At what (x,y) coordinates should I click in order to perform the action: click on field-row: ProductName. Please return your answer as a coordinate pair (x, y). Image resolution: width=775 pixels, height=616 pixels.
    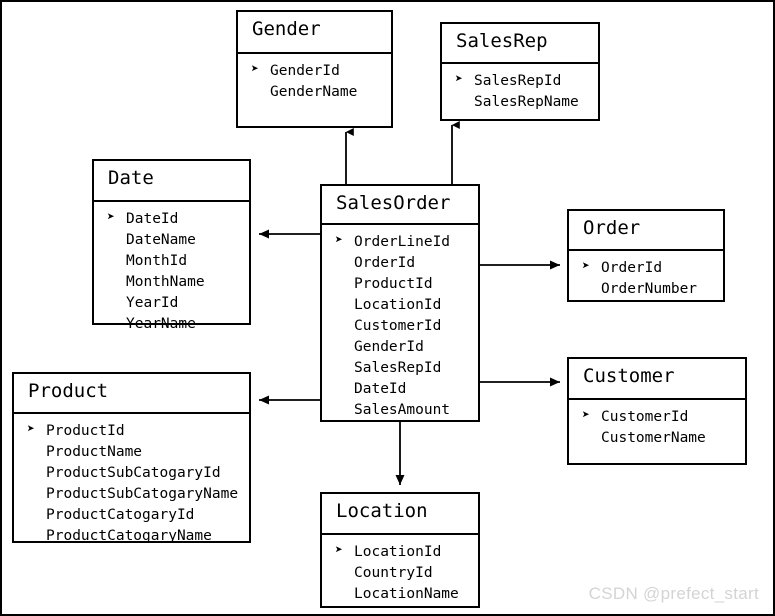
    Looking at the image, I should click on (137, 452).